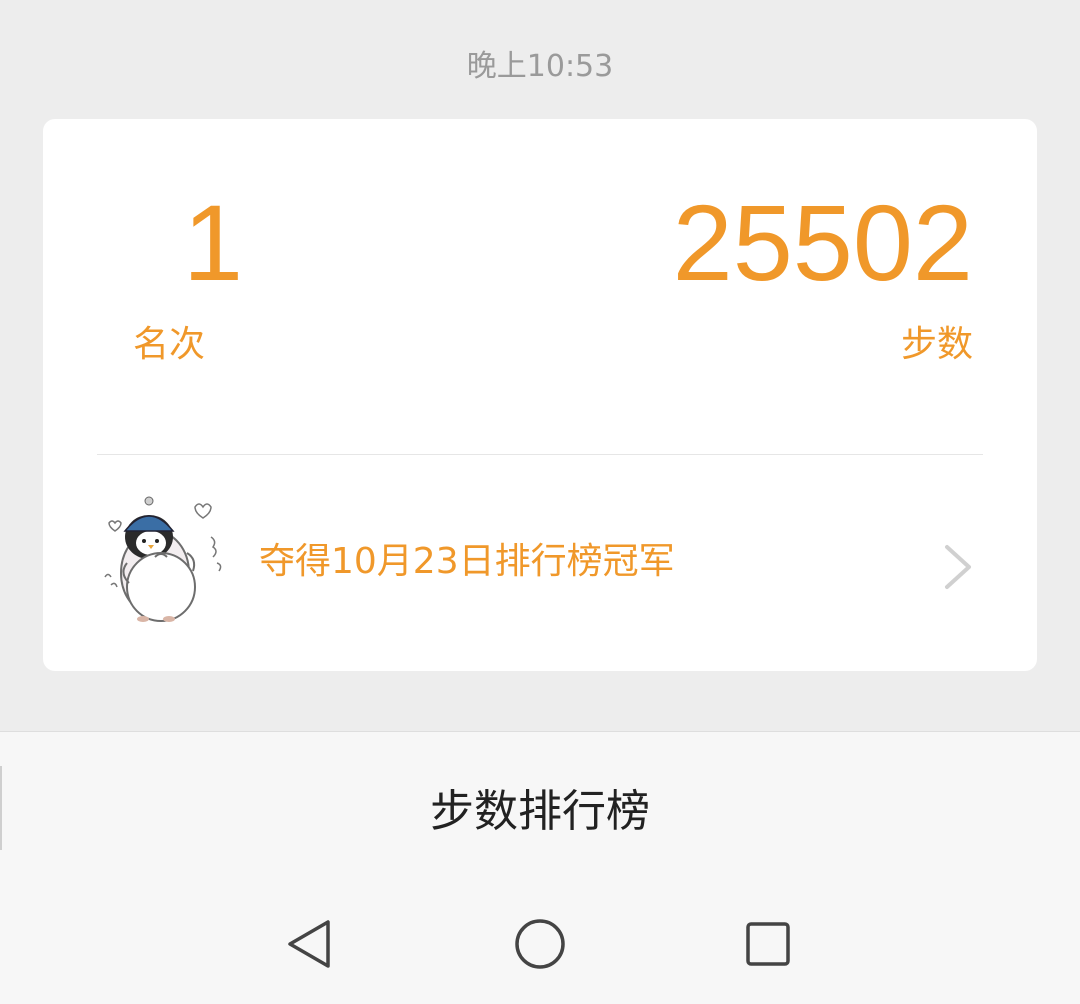  Describe the element at coordinates (213, 242) in the screenshot. I see `rank-value: 1` at that location.